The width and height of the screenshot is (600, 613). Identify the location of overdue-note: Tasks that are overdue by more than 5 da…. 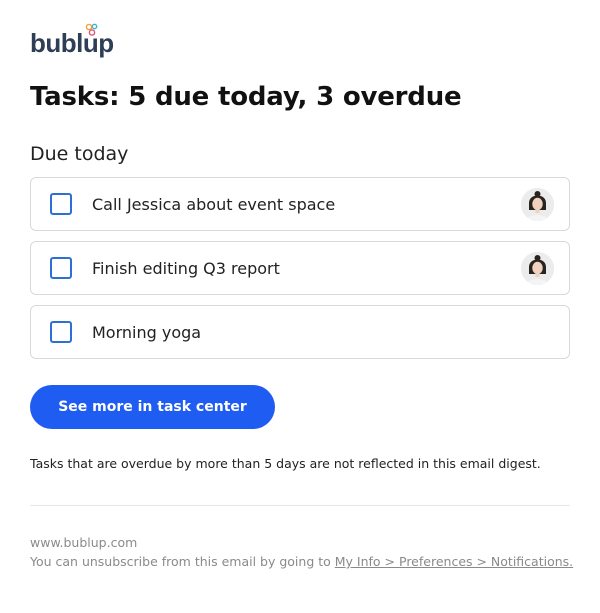
(285, 463).